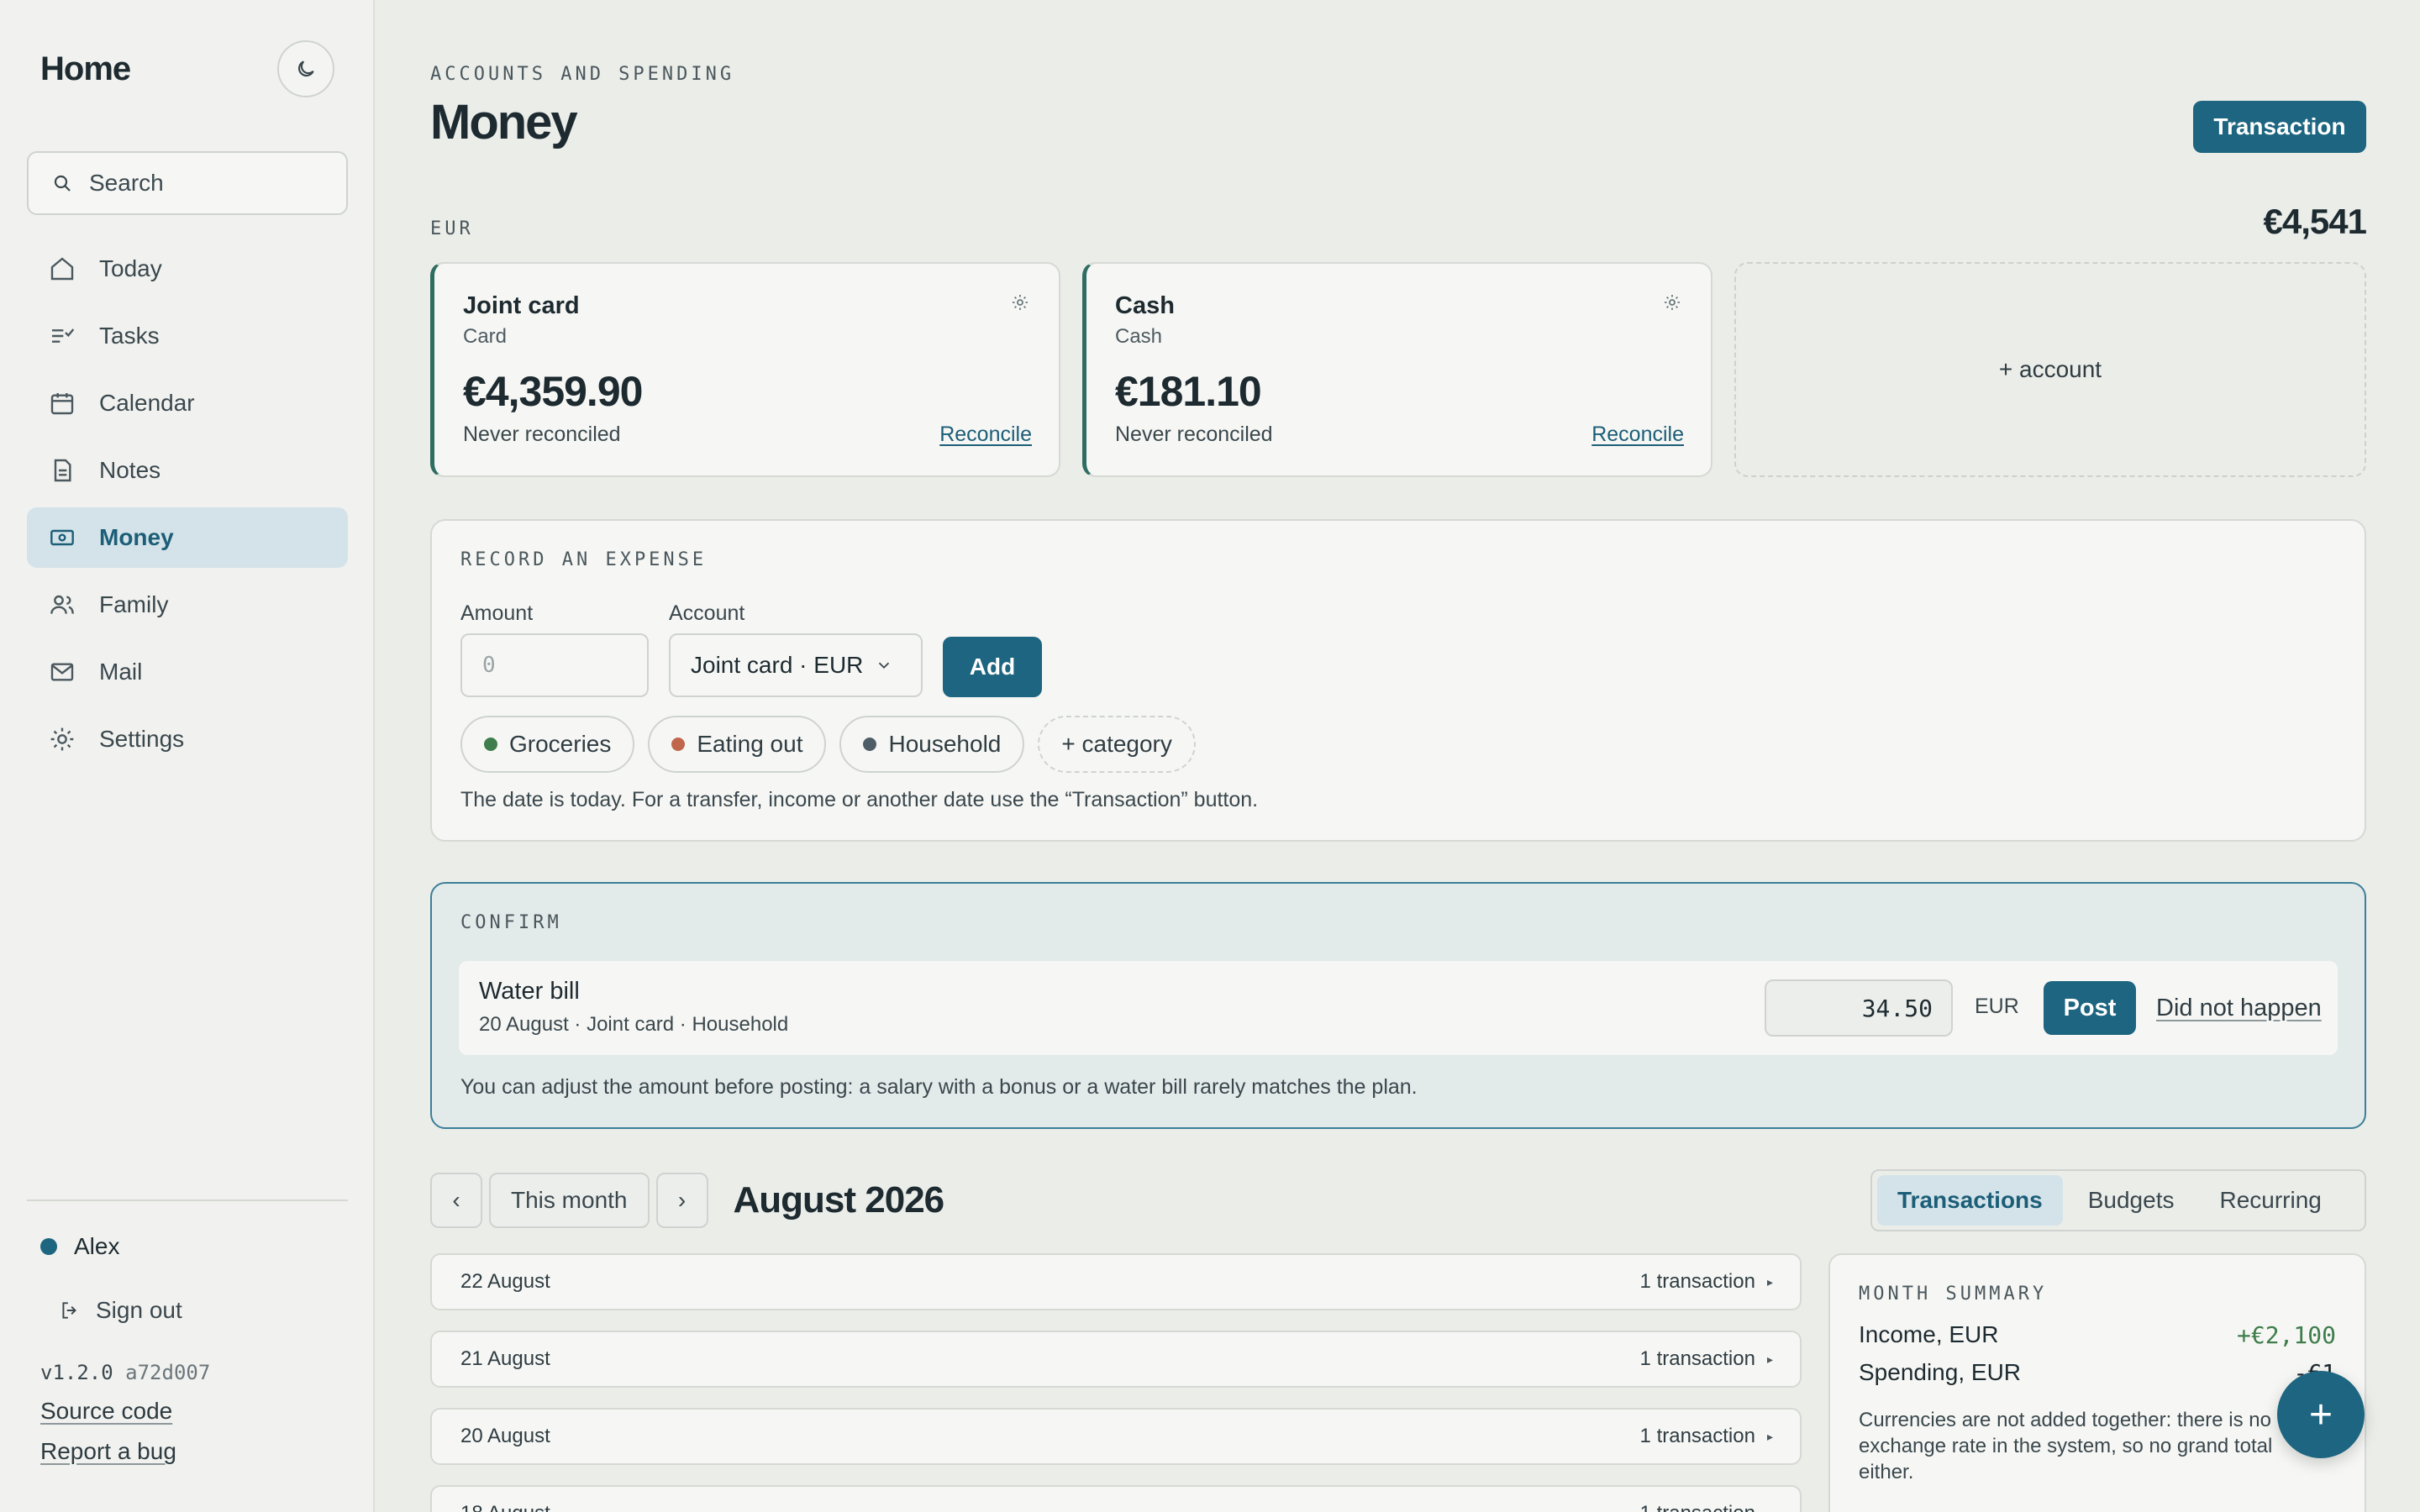 The image size is (2420, 1512). What do you see at coordinates (2279, 127) in the screenshot?
I see `new-transaction-button: Transaction` at bounding box center [2279, 127].